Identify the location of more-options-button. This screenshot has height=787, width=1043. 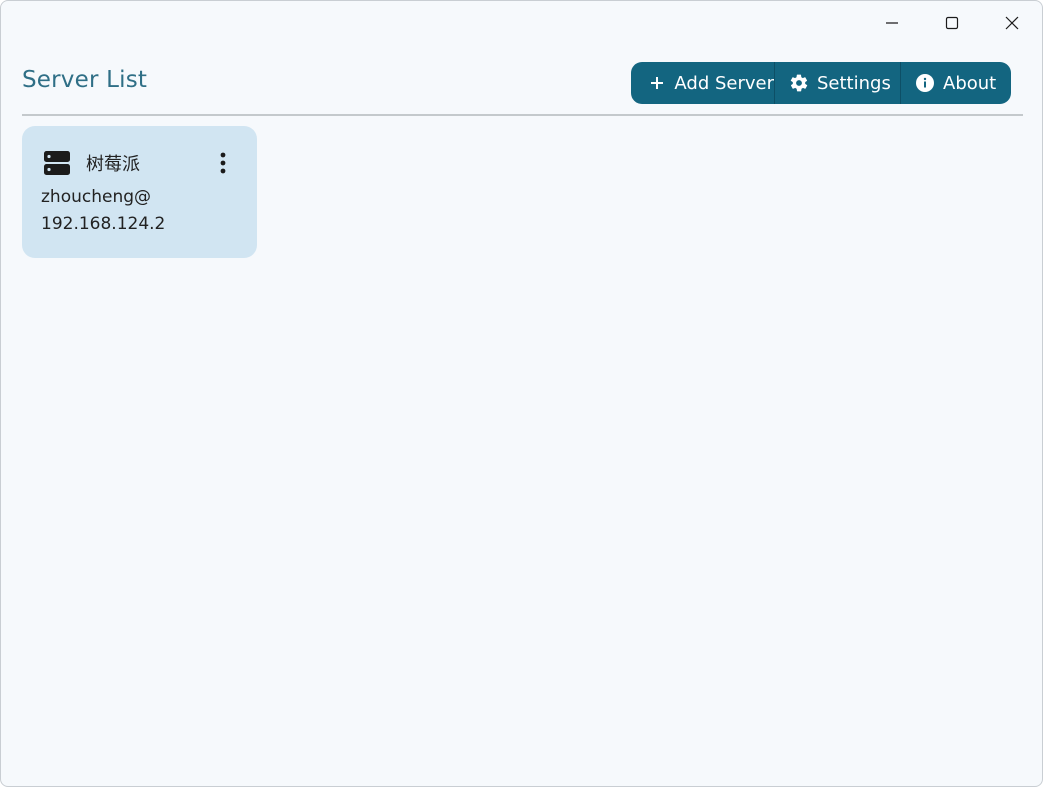
(223, 163).